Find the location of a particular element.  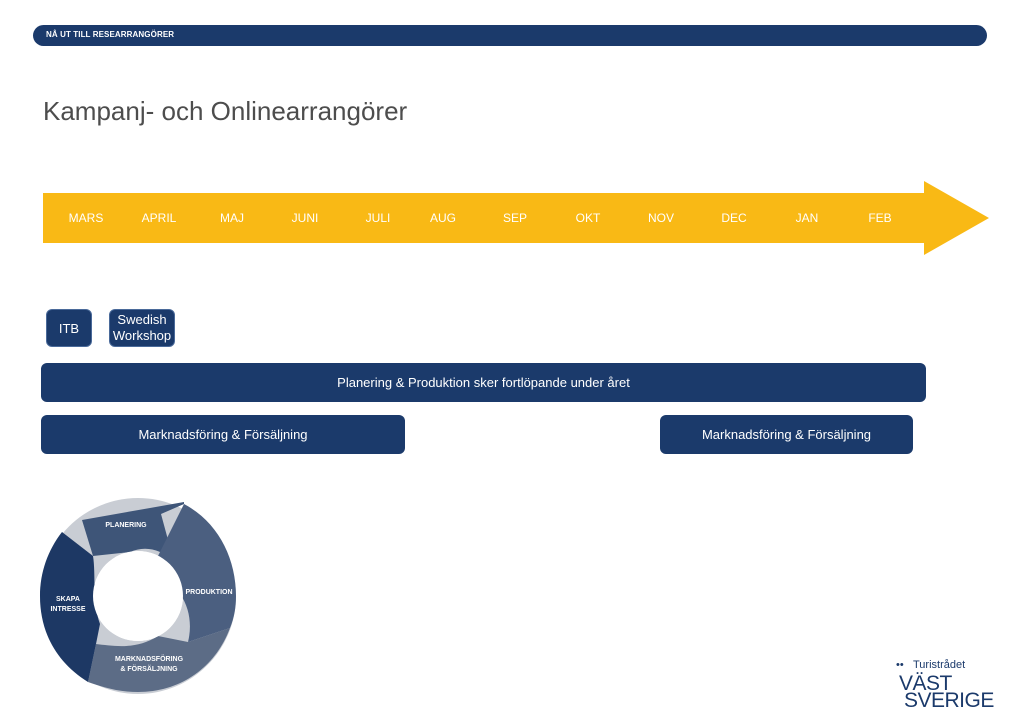

swedish-workshop-event: Swedish Workshop is located at coordinates (142, 328).